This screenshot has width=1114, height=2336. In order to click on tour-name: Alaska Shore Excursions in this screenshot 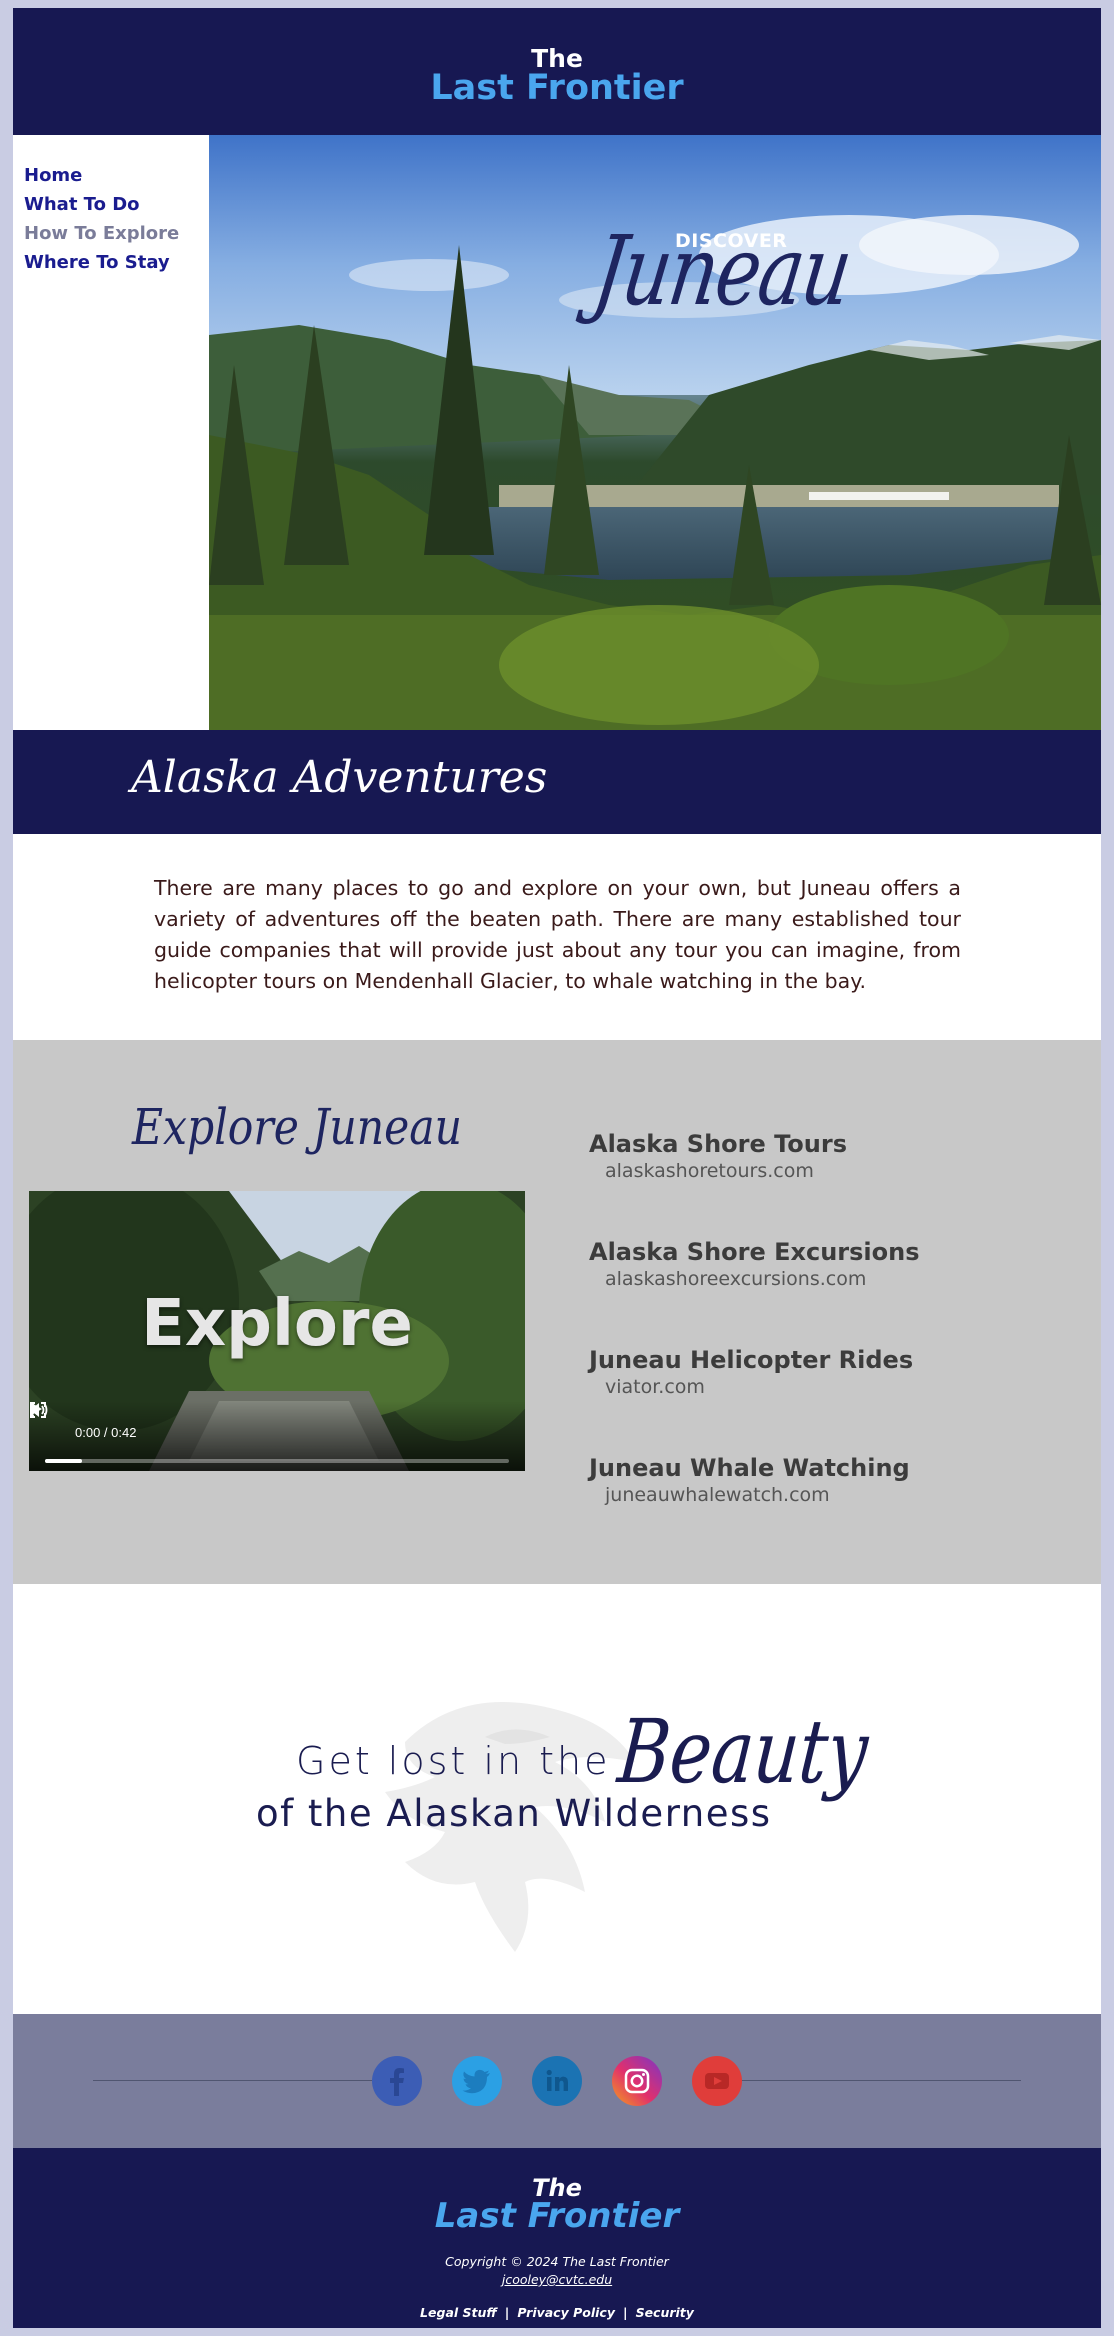, I will do `click(754, 1252)`.